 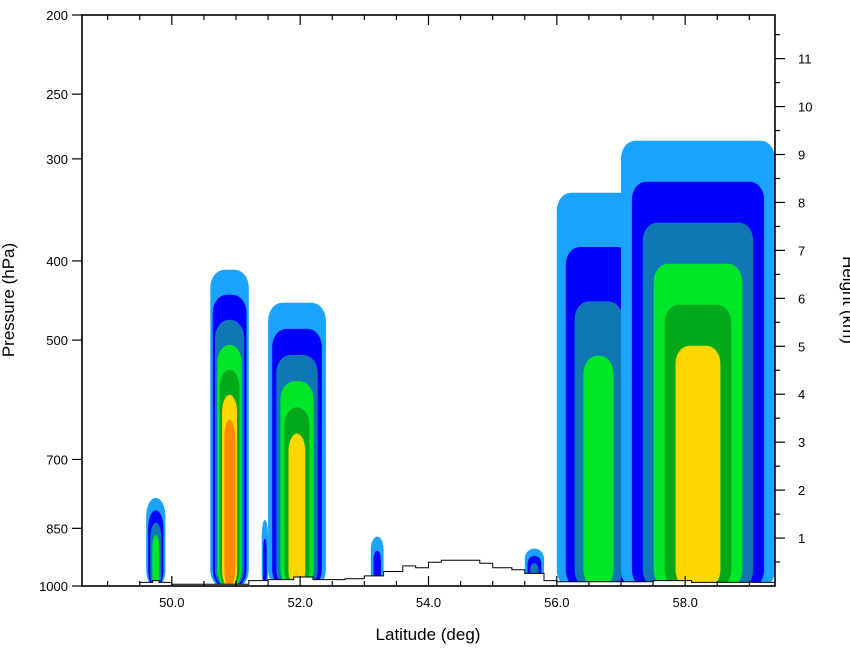 What do you see at coordinates (428, 634) in the screenshot?
I see `x-axis-title: Latitude (deg)` at bounding box center [428, 634].